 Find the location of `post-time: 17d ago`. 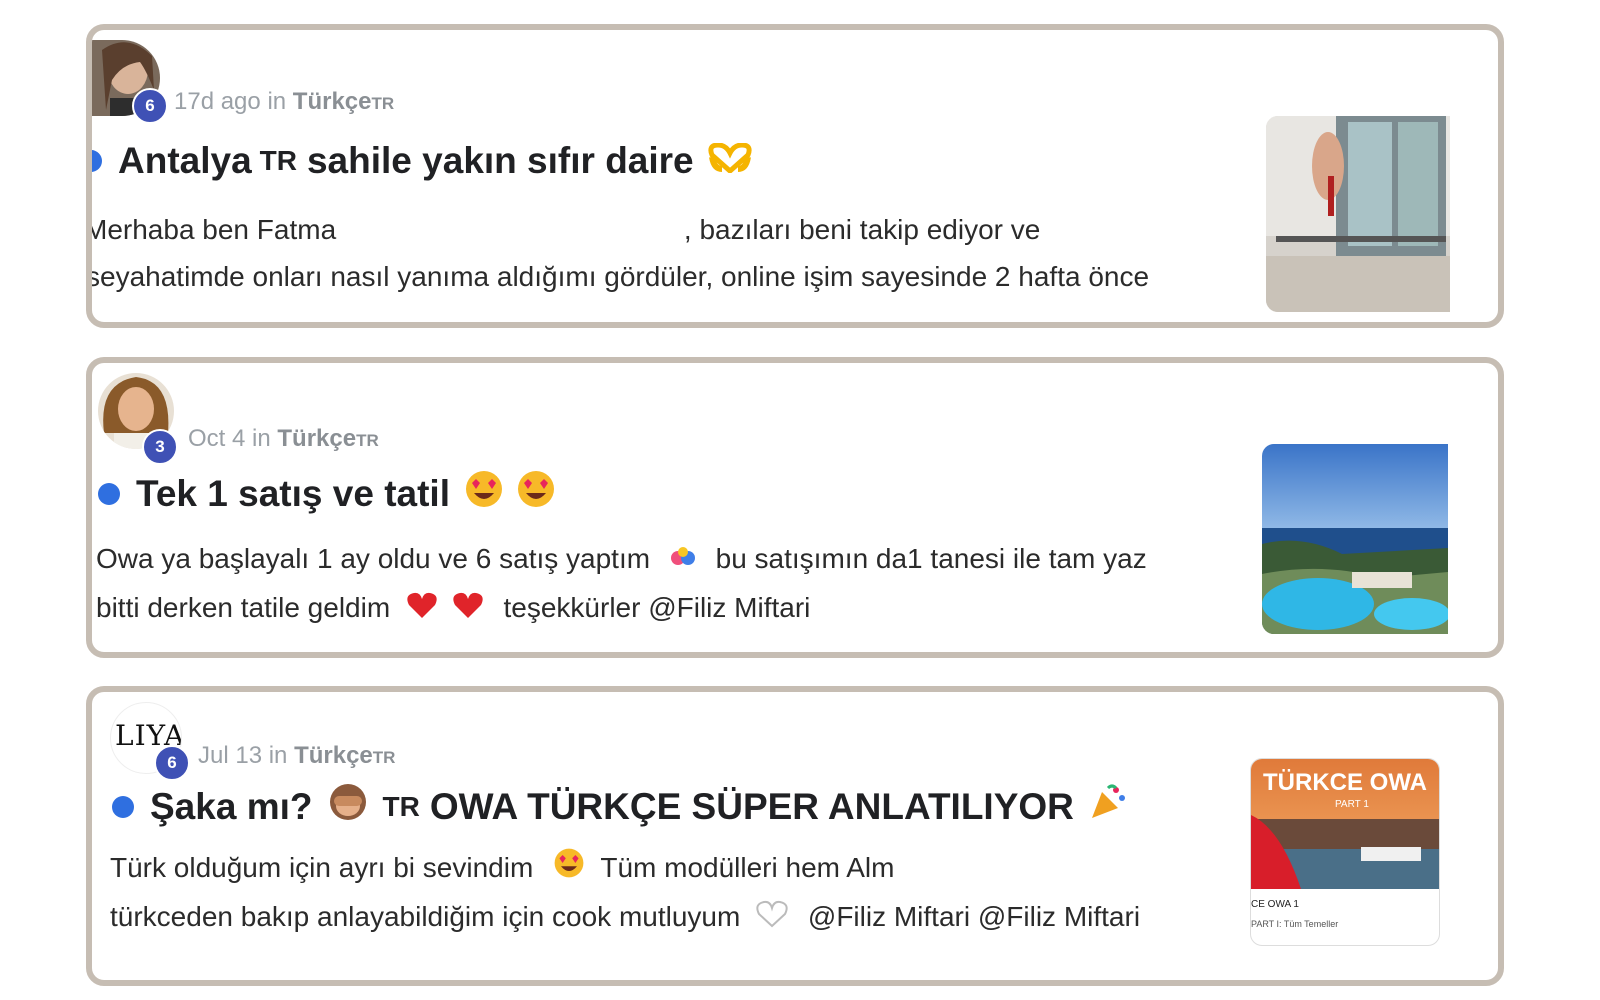

post-time: 17d ago is located at coordinates (217, 101).